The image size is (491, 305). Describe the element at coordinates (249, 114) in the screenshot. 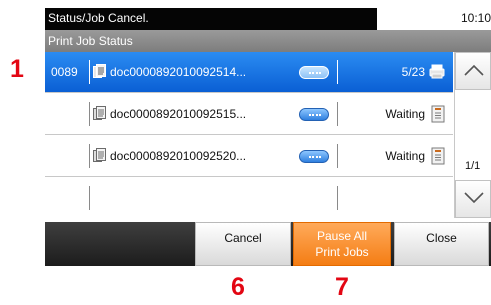

I see `job-row: doc0000892010092515... Waiting` at that location.